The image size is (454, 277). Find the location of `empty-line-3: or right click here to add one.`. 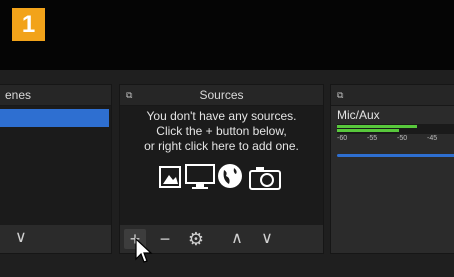

empty-line-3: or right click here to add one. is located at coordinates (221, 146).